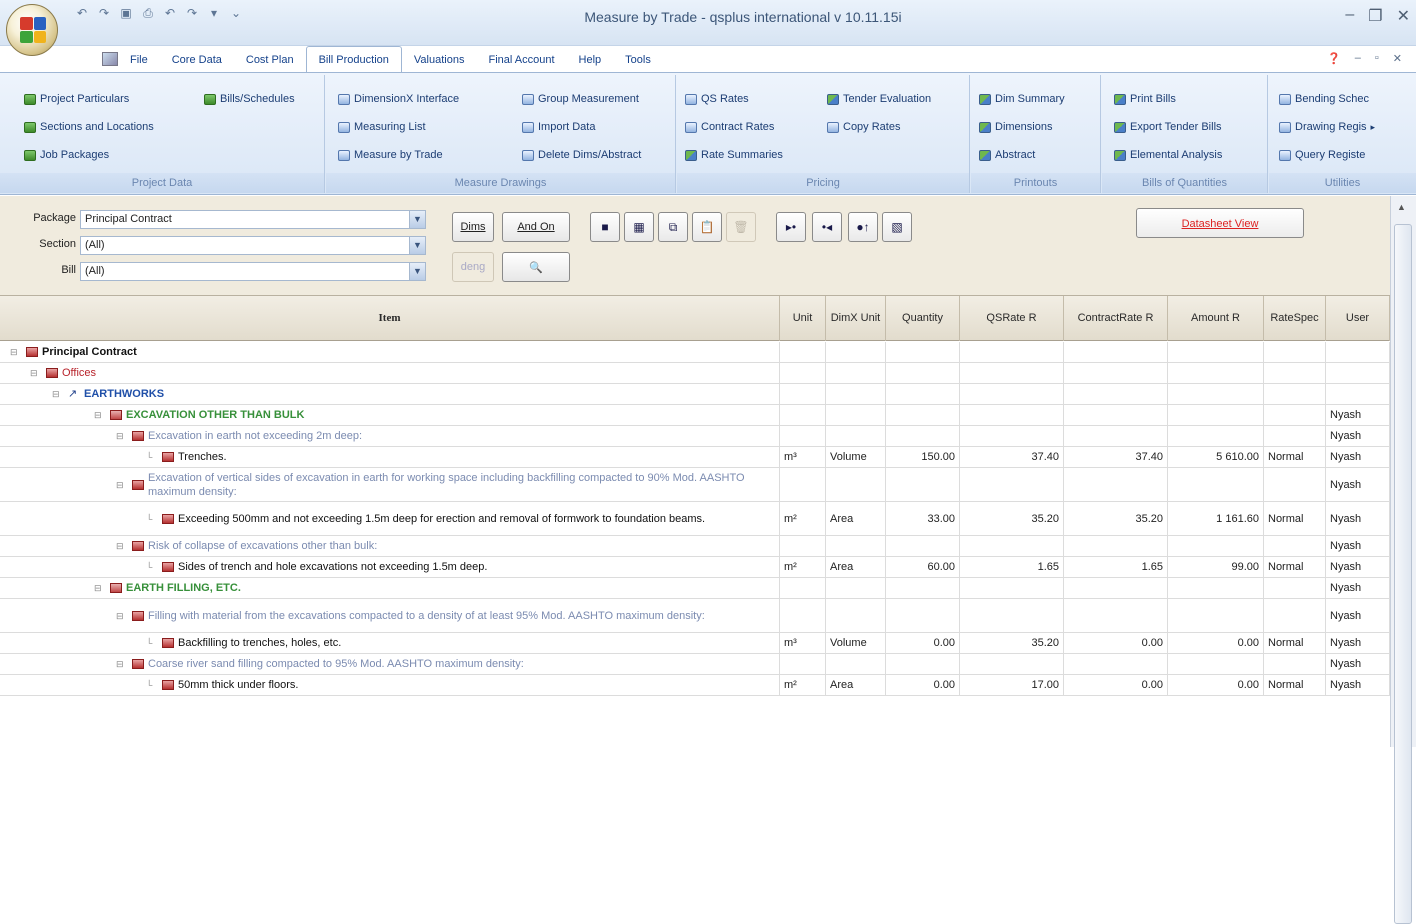 The height and width of the screenshot is (924, 1416). Describe the element at coordinates (390, 415) in the screenshot. I see `item-cell: ⊟ EXCAVATION OTHER THAN BULK` at that location.